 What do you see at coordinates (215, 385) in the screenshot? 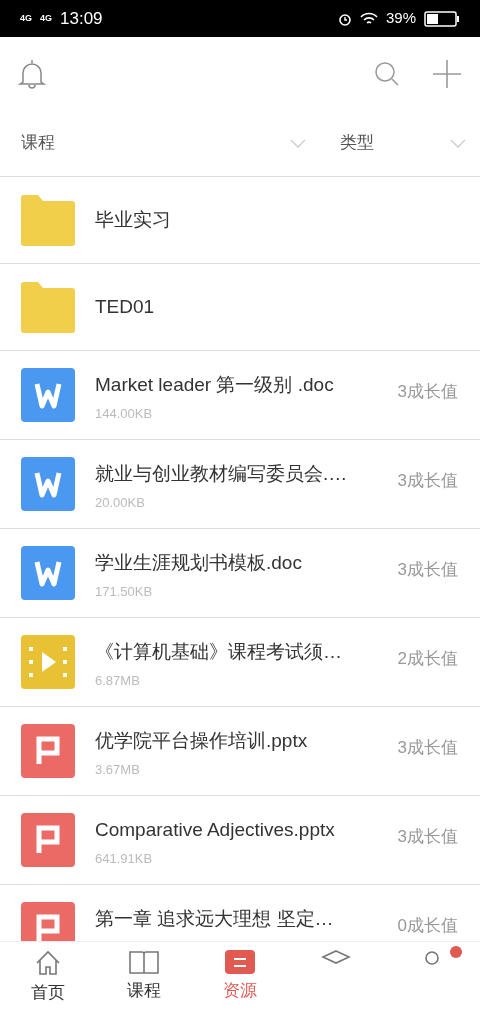
I see `file-name: Market leader 第一级别 .doc` at bounding box center [215, 385].